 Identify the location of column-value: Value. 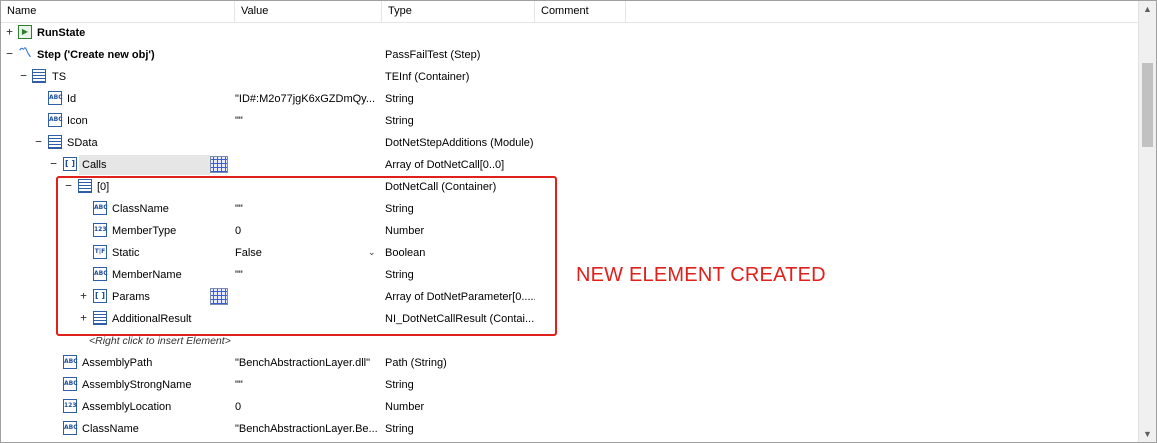
(308, 11).